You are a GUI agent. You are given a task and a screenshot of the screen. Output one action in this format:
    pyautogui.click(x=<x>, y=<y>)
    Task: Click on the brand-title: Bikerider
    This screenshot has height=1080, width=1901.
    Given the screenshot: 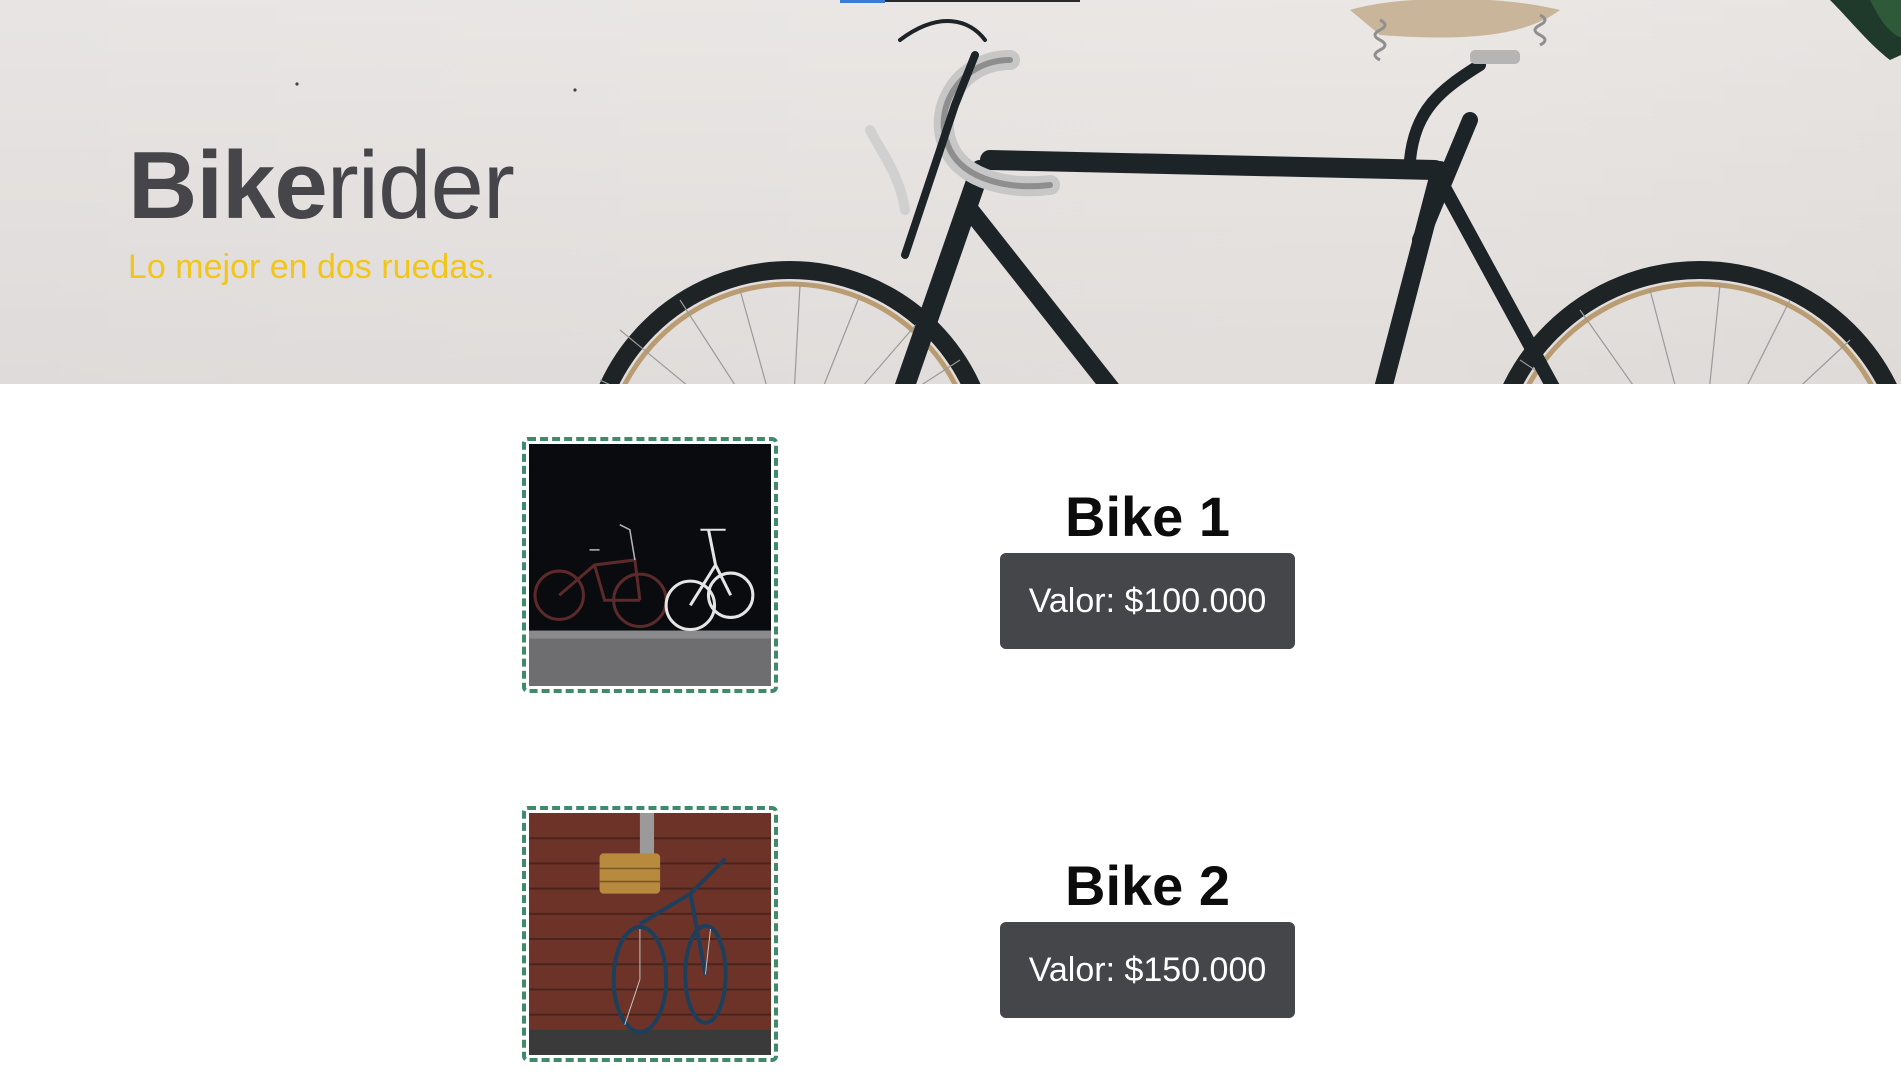 What is the action you would take?
    pyautogui.click(x=321, y=186)
    